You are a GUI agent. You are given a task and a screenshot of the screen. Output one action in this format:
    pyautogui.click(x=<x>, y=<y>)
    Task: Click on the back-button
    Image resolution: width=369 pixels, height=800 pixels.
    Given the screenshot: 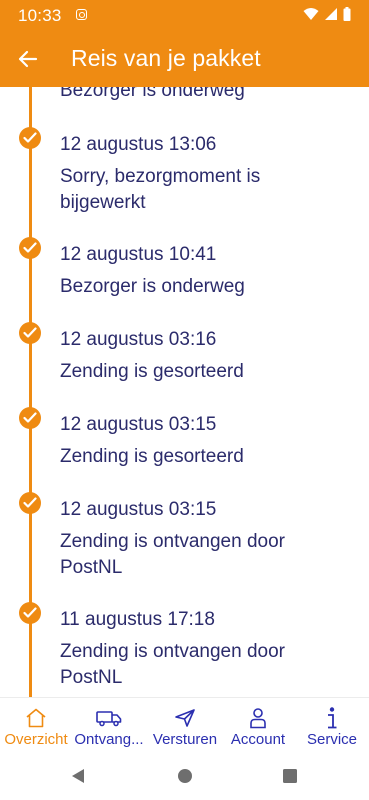 What is the action you would take?
    pyautogui.click(x=28, y=59)
    